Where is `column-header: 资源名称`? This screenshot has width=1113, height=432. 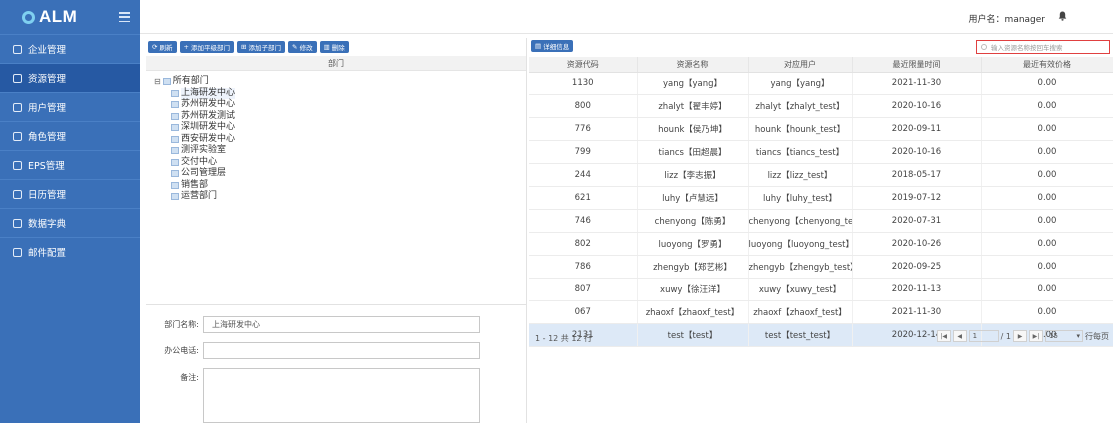 column-header: 资源名称 is located at coordinates (693, 65).